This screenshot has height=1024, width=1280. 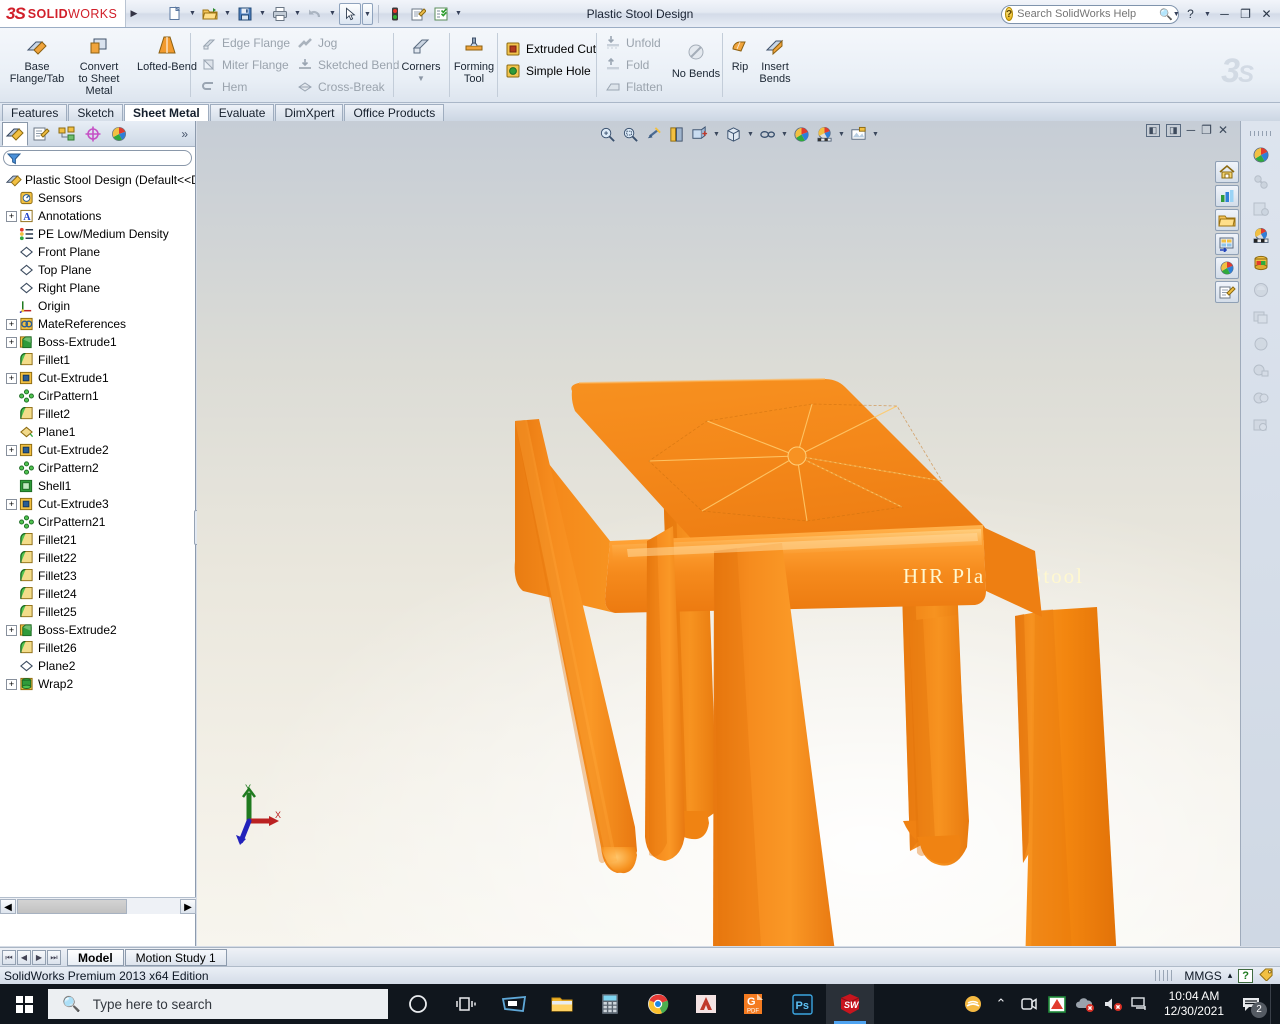 What do you see at coordinates (658, 1004) in the screenshot?
I see `google-chrome-icon` at bounding box center [658, 1004].